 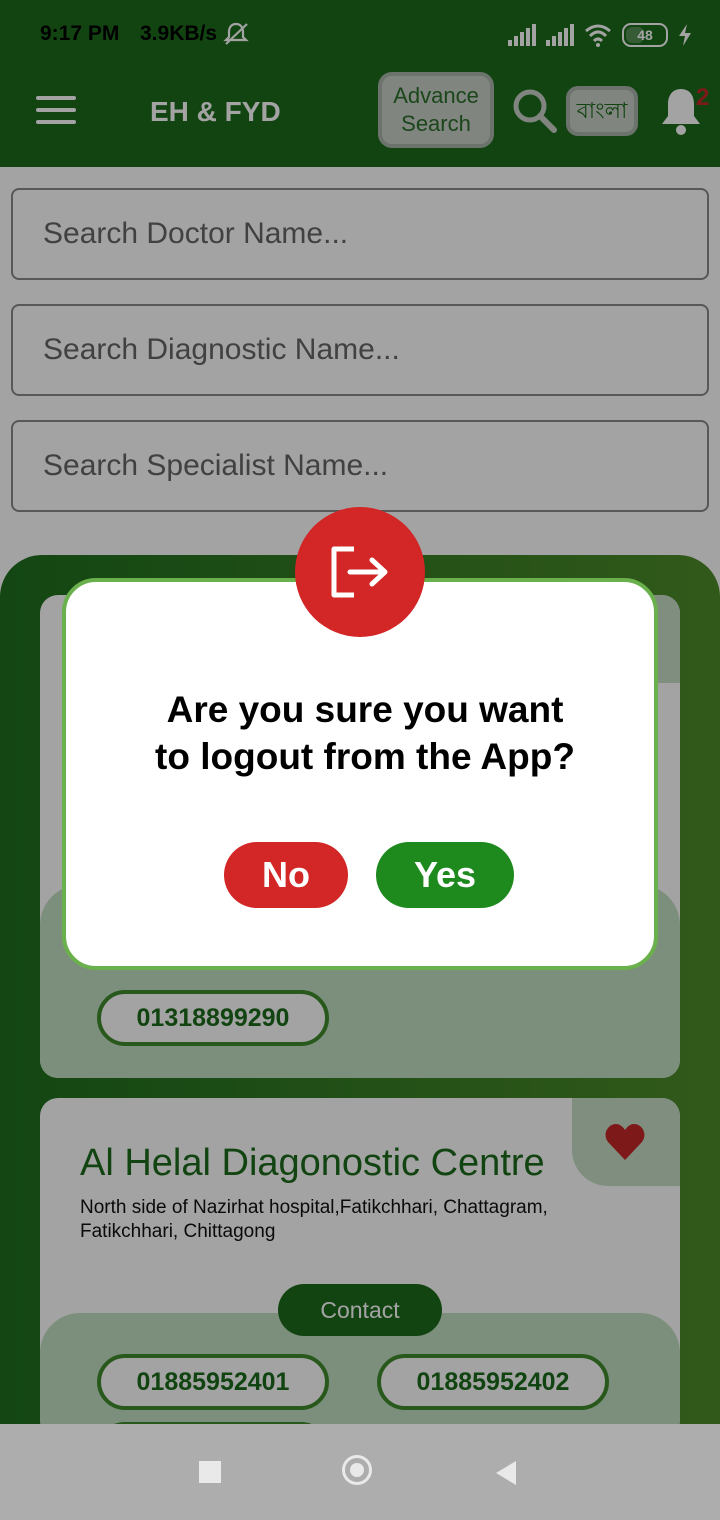 I want to click on dialog-message-line1: Are you sure you want, so click(x=365, y=709).